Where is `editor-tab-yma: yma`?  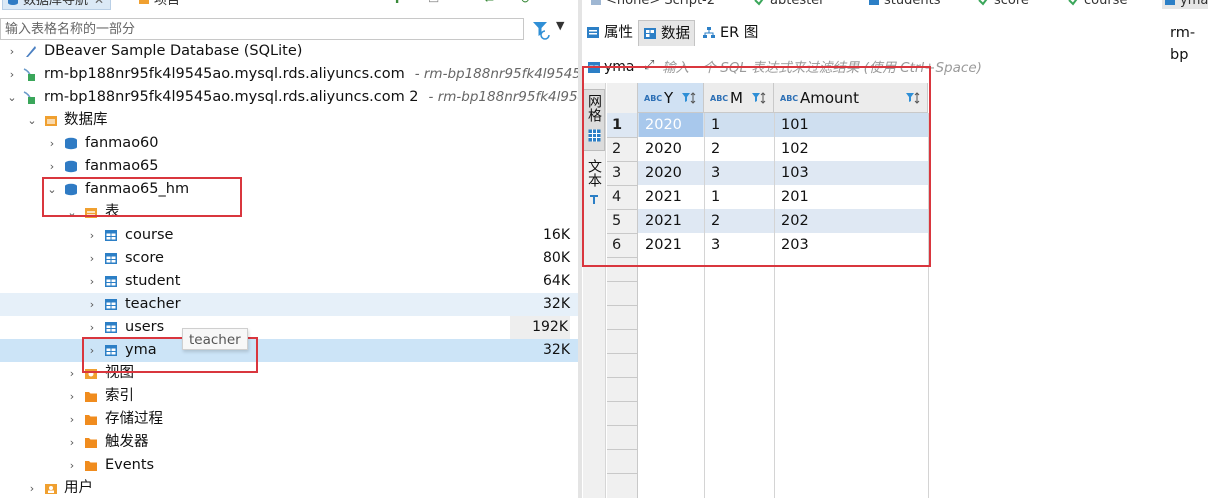
editor-tab-yma: yma is located at coordinates (1185, 4).